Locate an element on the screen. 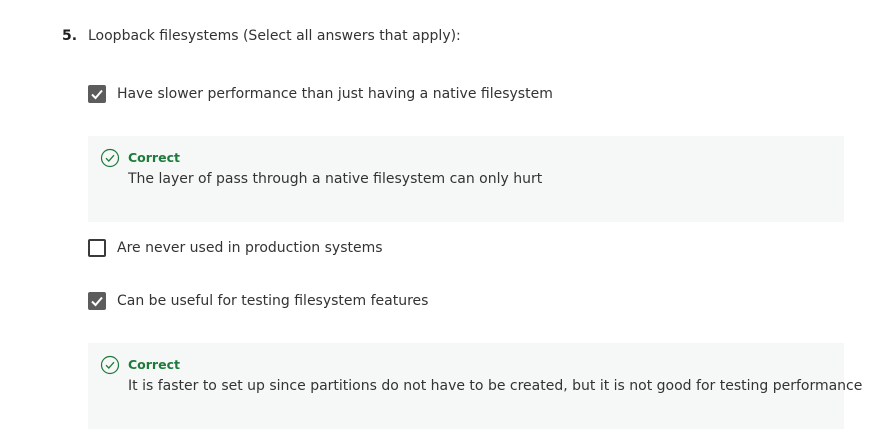 The width and height of the screenshot is (875, 432). option-1-checkbox is located at coordinates (97, 94).